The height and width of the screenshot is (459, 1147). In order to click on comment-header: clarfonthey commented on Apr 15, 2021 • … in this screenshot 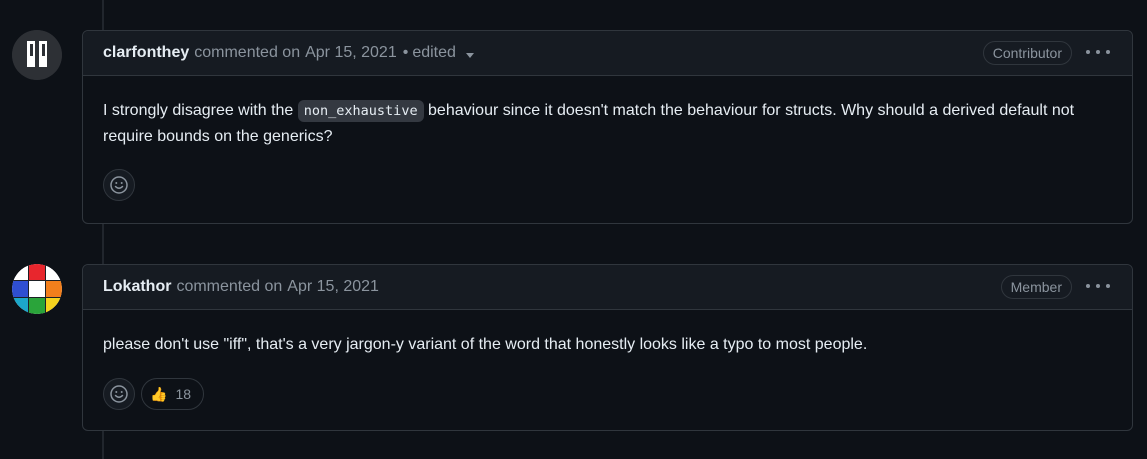, I will do `click(607, 53)`.